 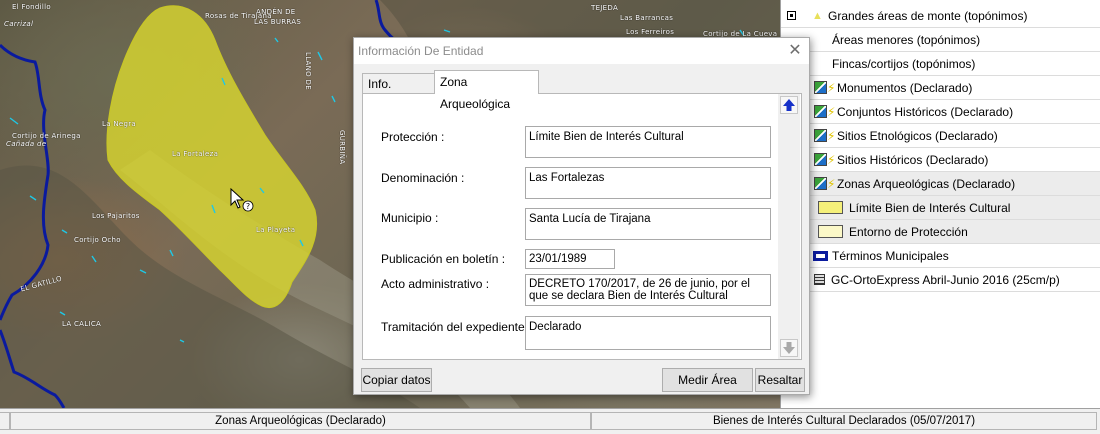 What do you see at coordinates (342, 147) in the screenshot?
I see `map-label: GURBIÑA` at bounding box center [342, 147].